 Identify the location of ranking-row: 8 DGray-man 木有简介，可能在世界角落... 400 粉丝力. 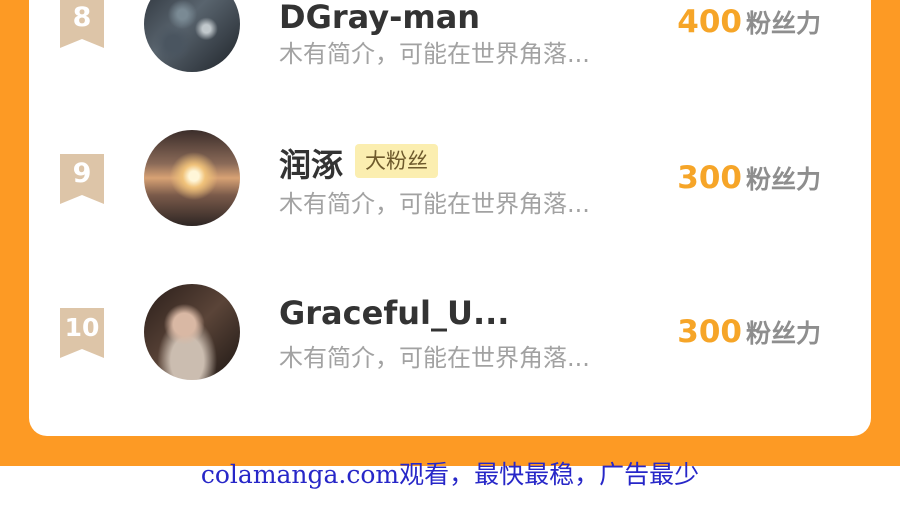
(450, 36).